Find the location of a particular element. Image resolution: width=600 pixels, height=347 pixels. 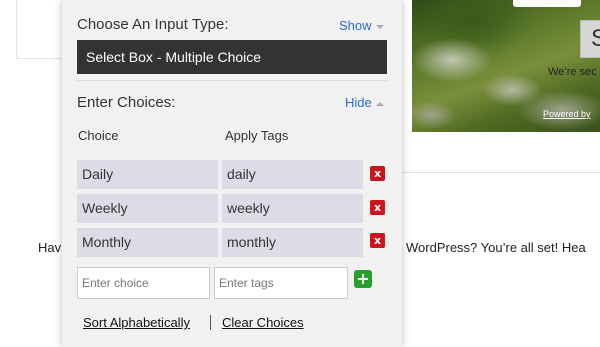

new-choice-input is located at coordinates (143, 283).